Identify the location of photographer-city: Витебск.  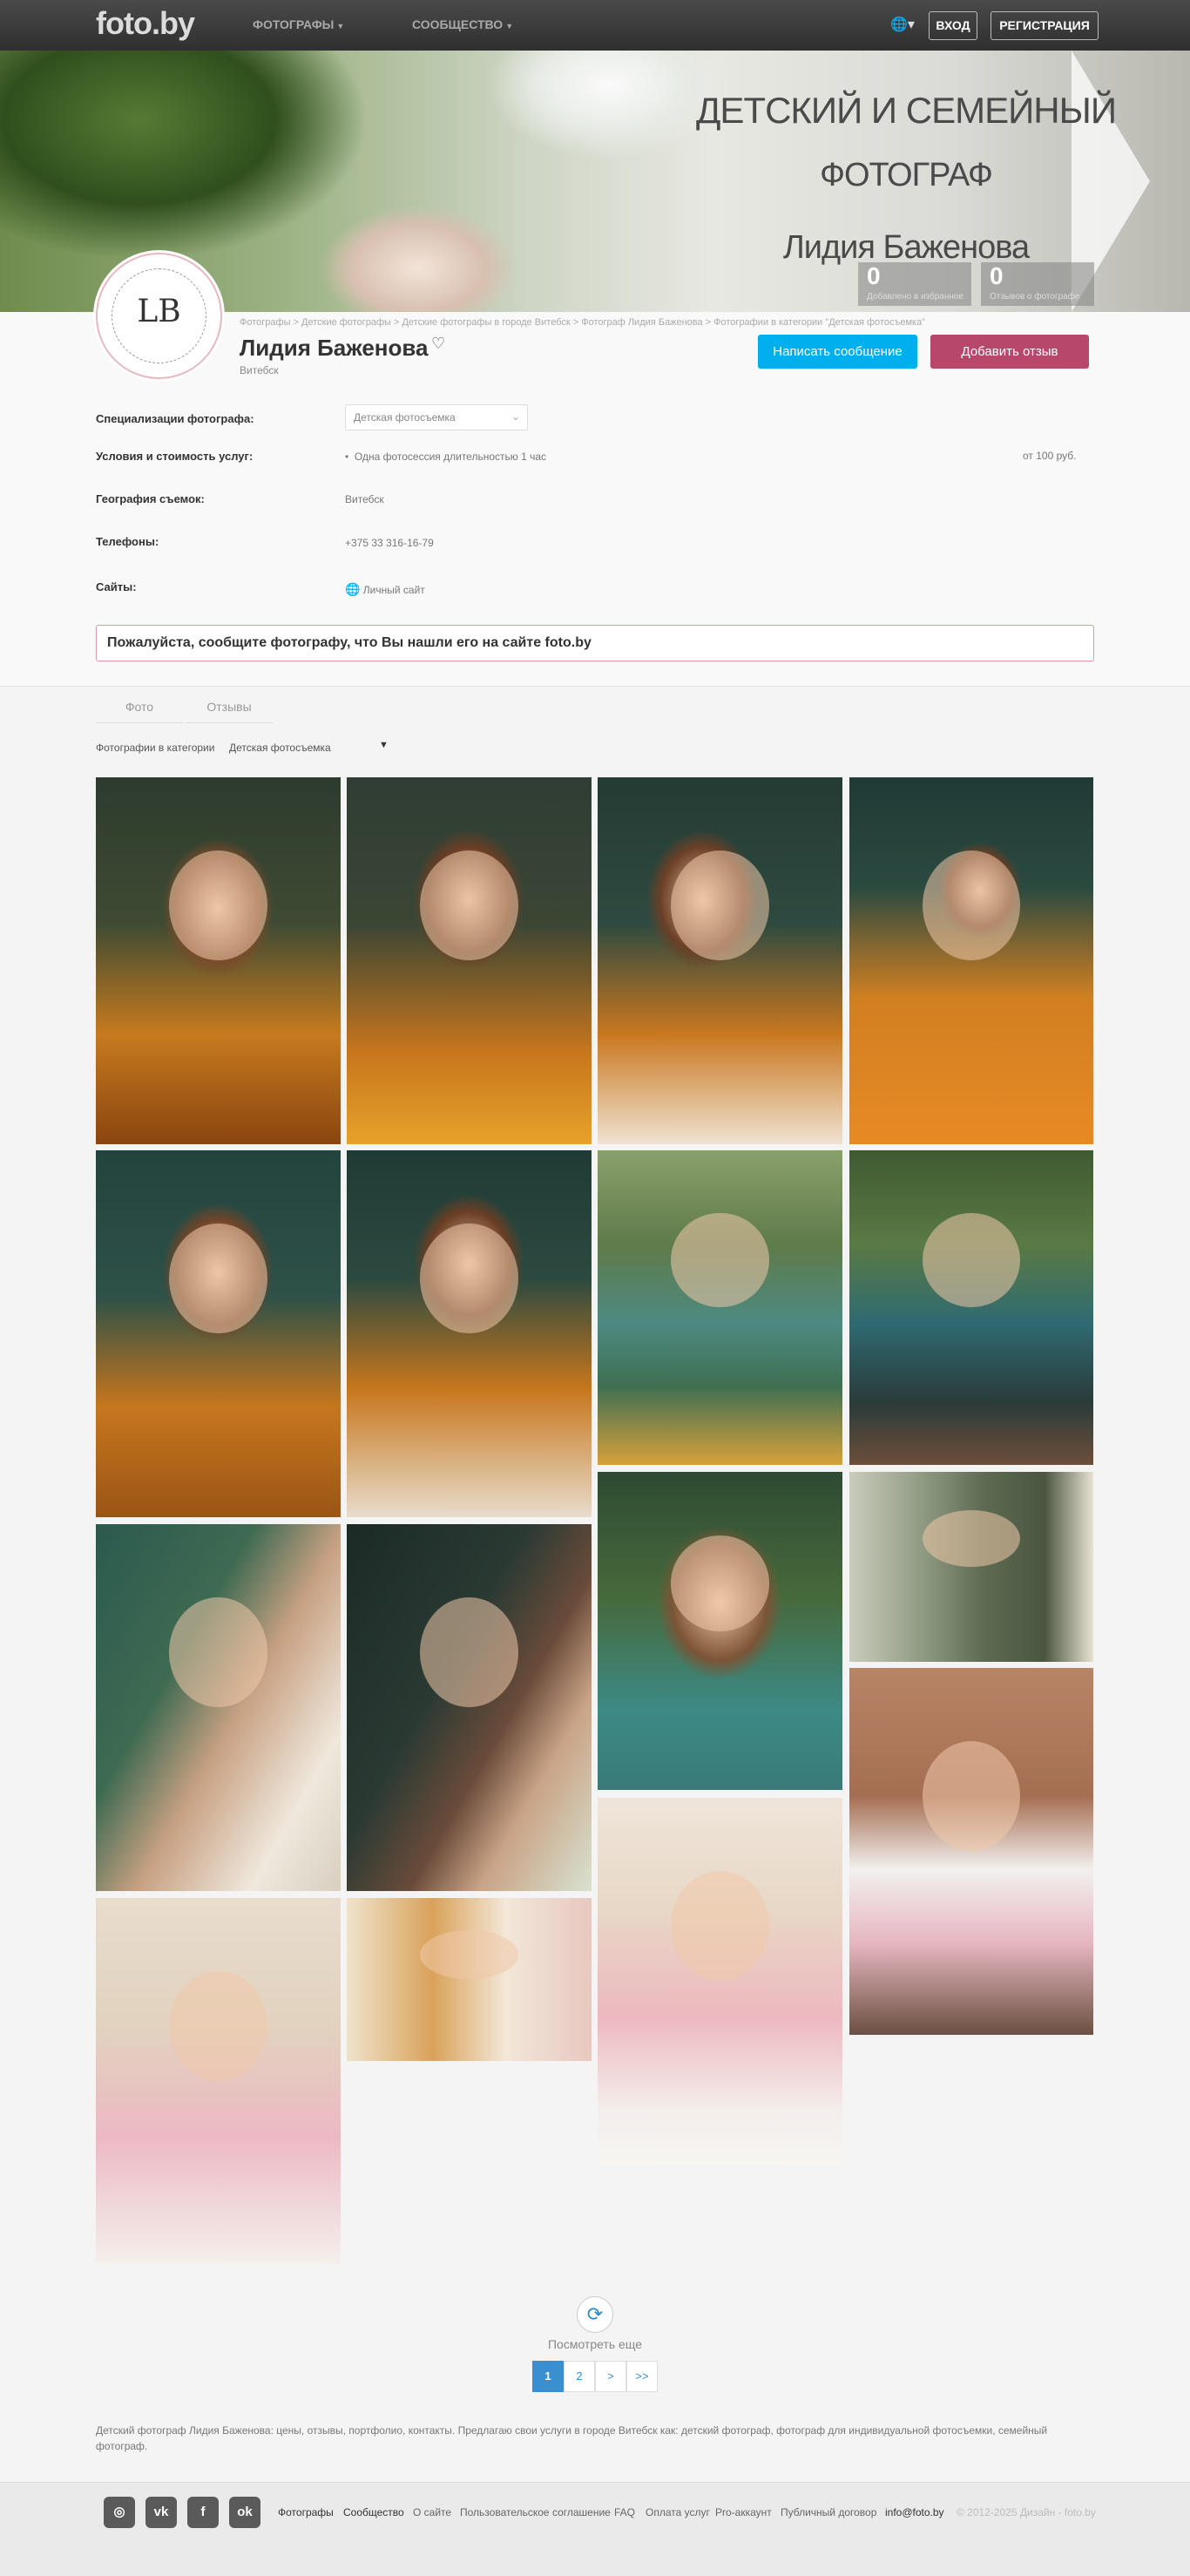
(259, 370).